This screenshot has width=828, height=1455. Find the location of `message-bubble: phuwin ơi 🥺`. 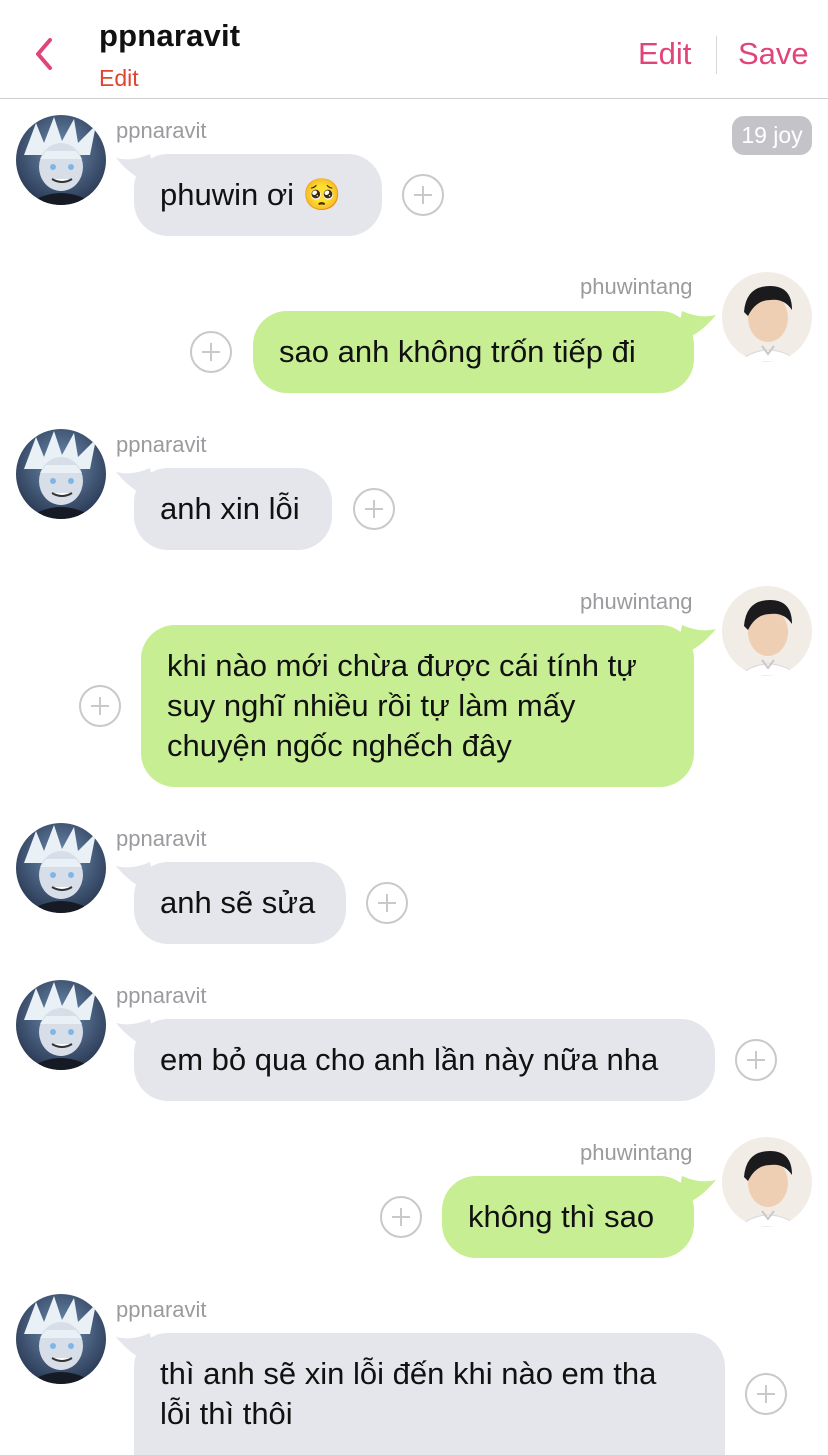

message-bubble: phuwin ơi 🥺 is located at coordinates (258, 195).